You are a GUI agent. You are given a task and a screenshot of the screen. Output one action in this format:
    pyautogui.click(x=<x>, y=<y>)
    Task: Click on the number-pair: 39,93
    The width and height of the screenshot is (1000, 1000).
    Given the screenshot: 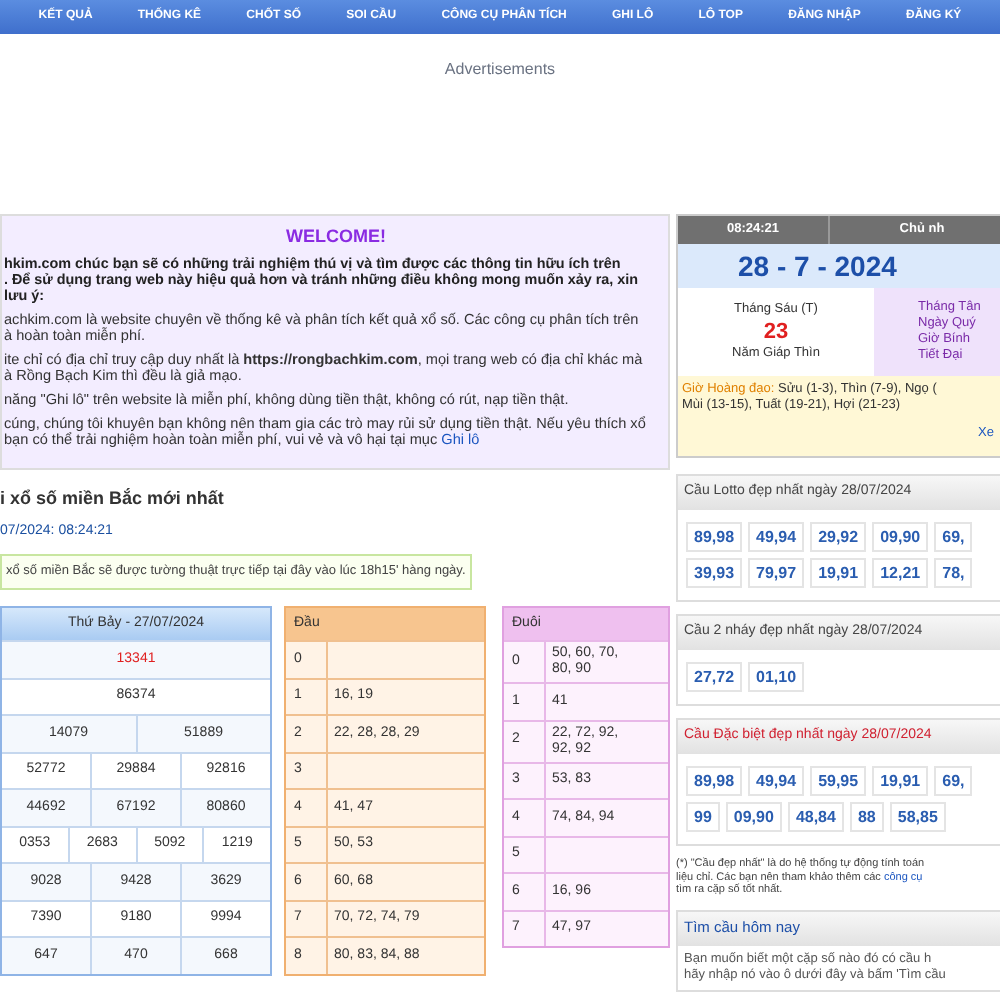 What is the action you would take?
    pyautogui.click(x=714, y=573)
    